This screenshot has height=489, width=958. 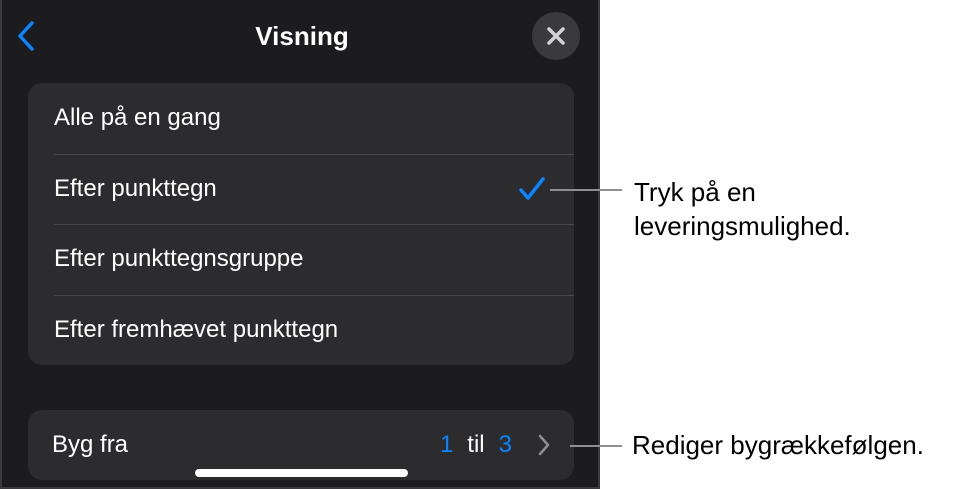 I want to click on option-by-bullet-group: Efter punkttegnsgruppe, so click(x=301, y=259).